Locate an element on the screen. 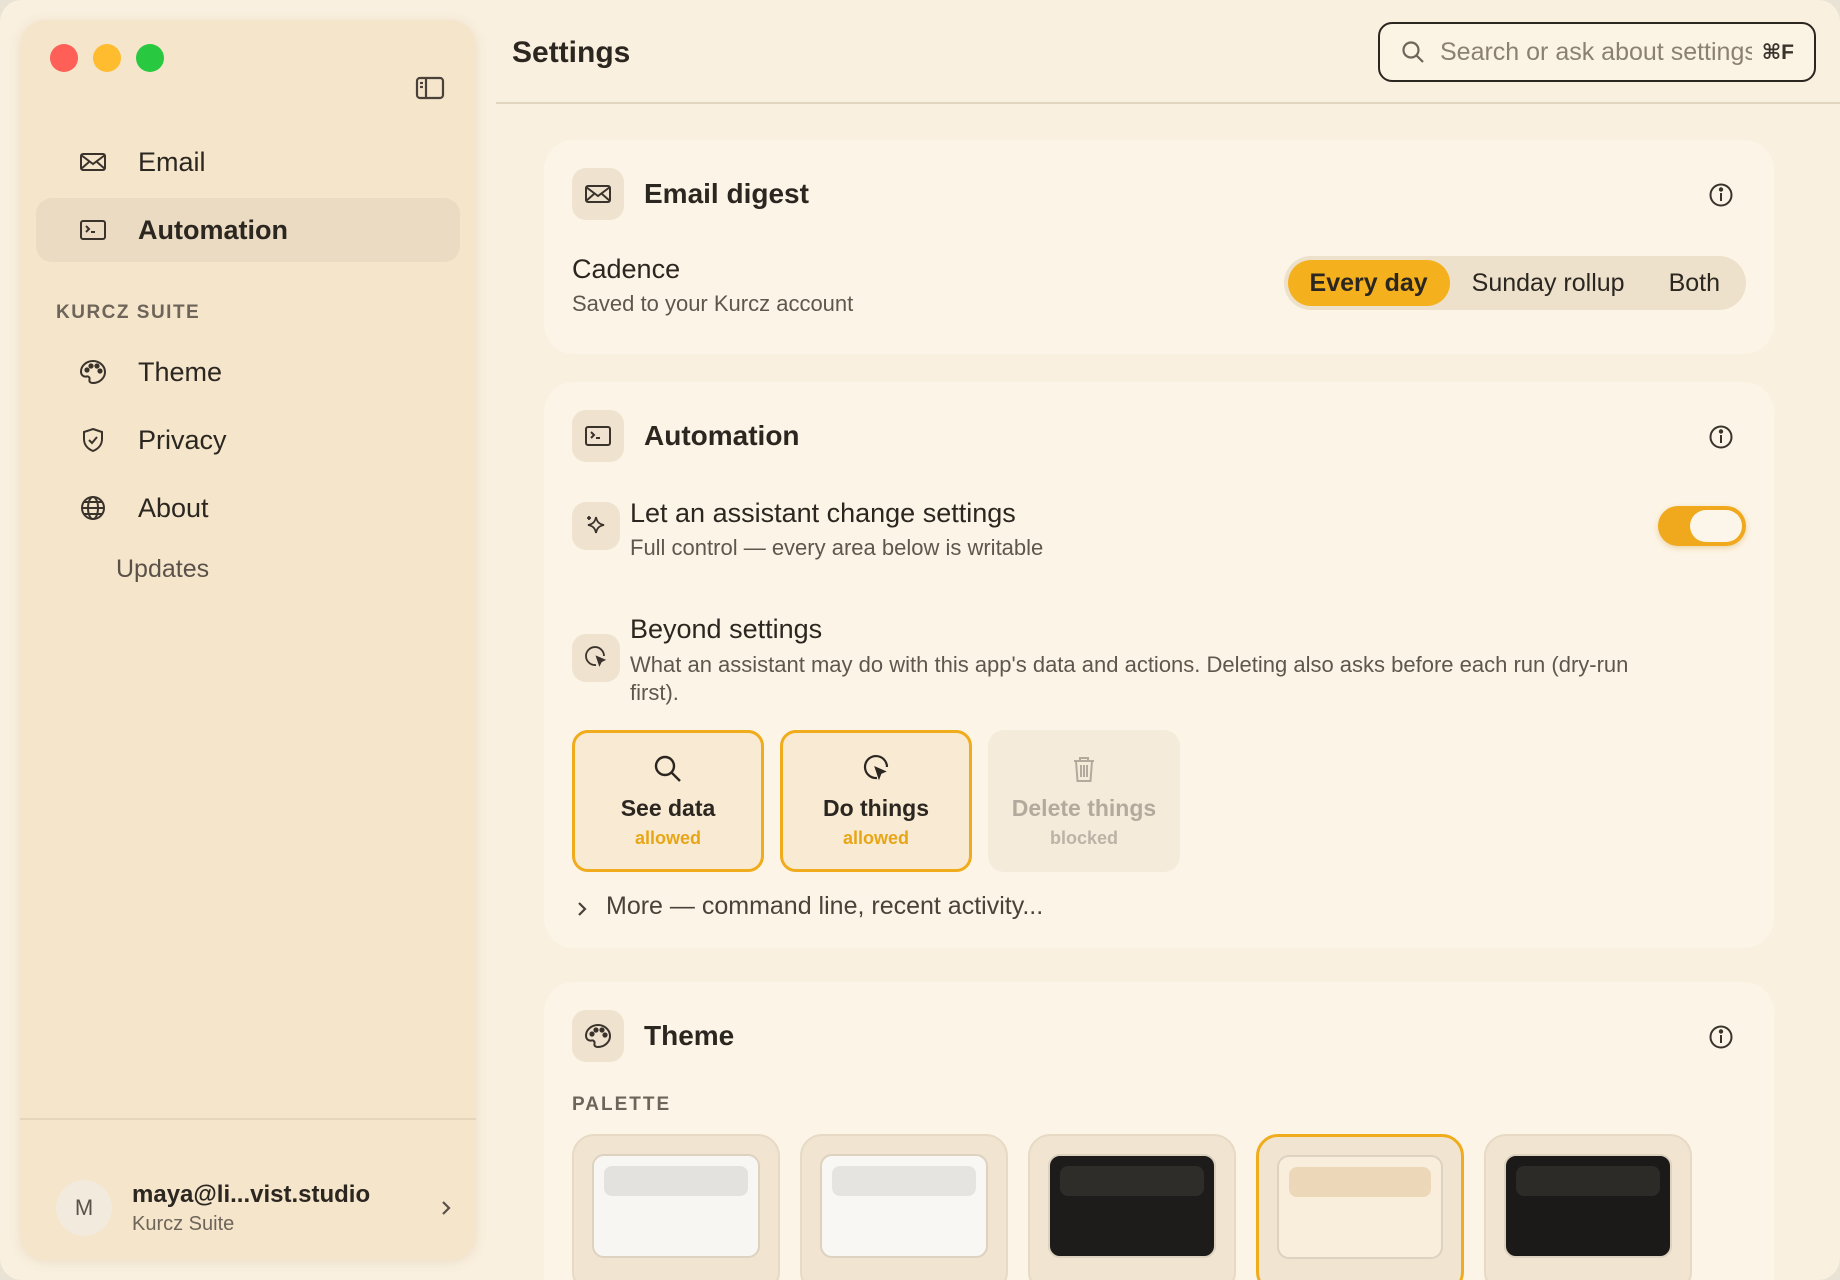  card-header: Automation is located at coordinates (686, 436).